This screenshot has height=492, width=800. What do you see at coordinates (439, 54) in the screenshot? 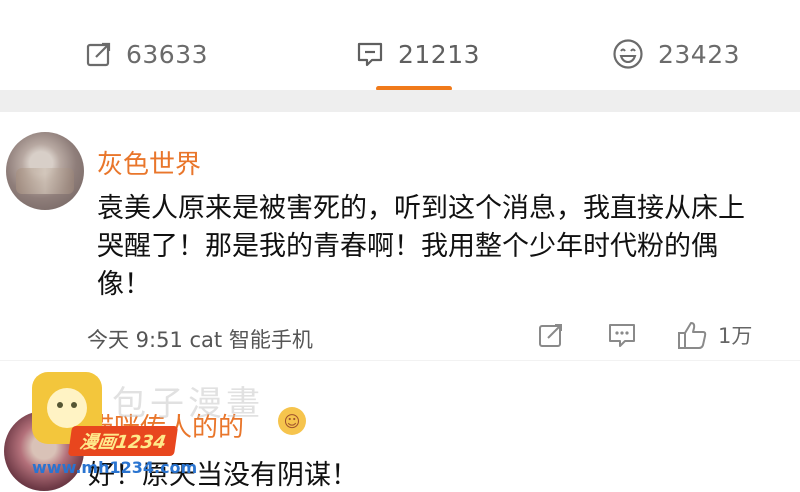
I see `comment-count: 21213` at bounding box center [439, 54].